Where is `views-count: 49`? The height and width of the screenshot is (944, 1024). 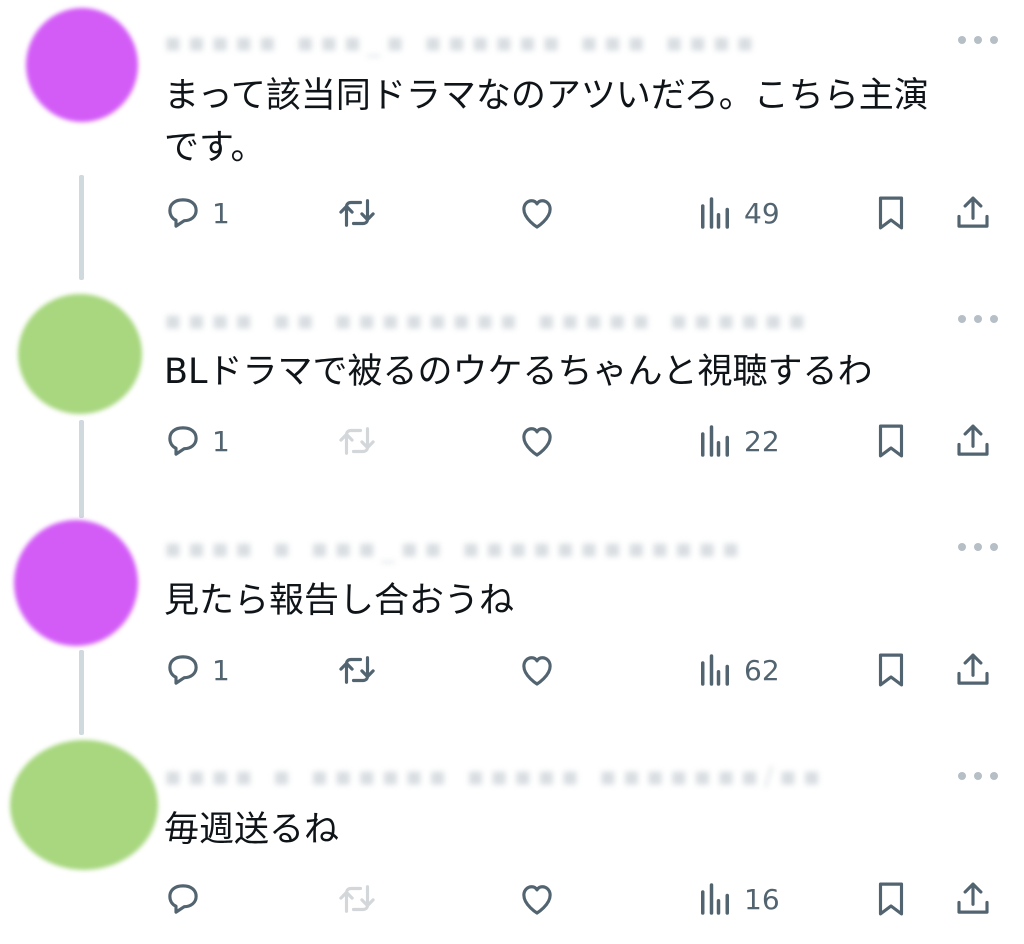
views-count: 49 is located at coordinates (762, 213).